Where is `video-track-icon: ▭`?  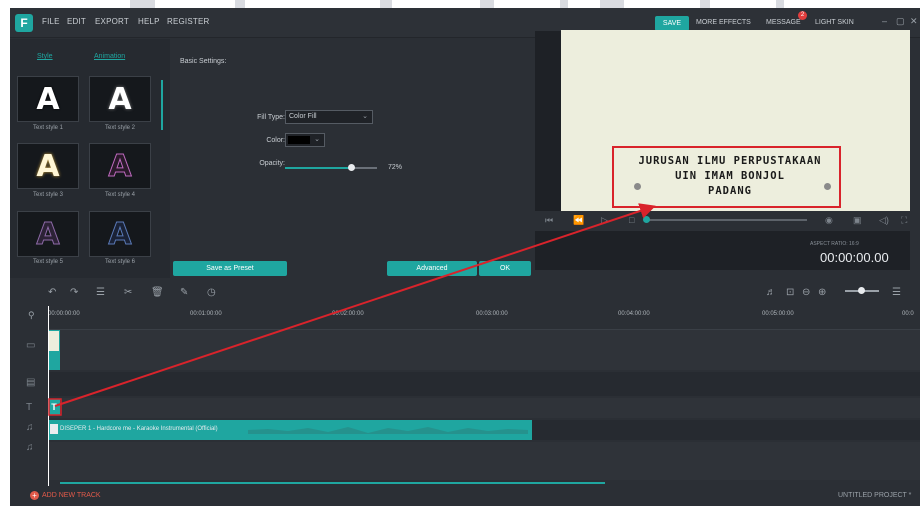 video-track-icon: ▭ is located at coordinates (31, 345).